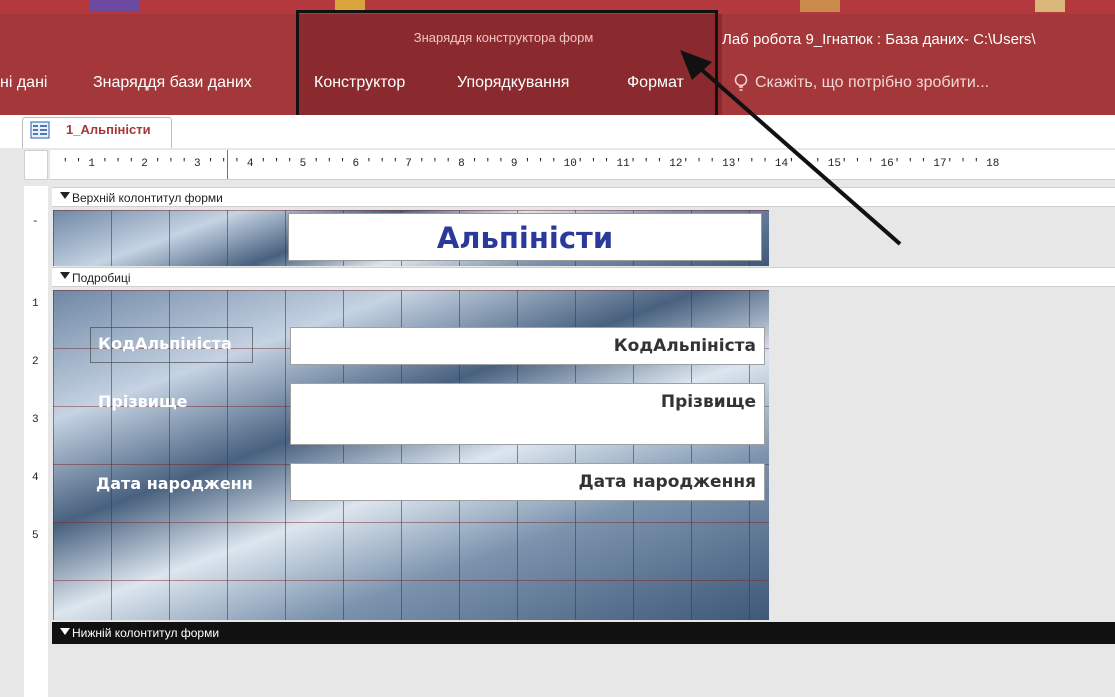 This screenshot has height=697, width=1115. What do you see at coordinates (507, 65) in the screenshot?
I see `highlight-box` at bounding box center [507, 65].